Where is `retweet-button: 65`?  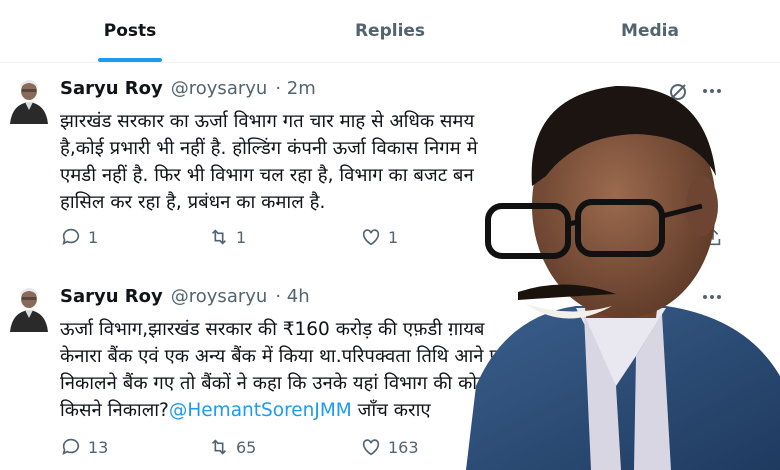 retweet-button: 65 is located at coordinates (232, 447).